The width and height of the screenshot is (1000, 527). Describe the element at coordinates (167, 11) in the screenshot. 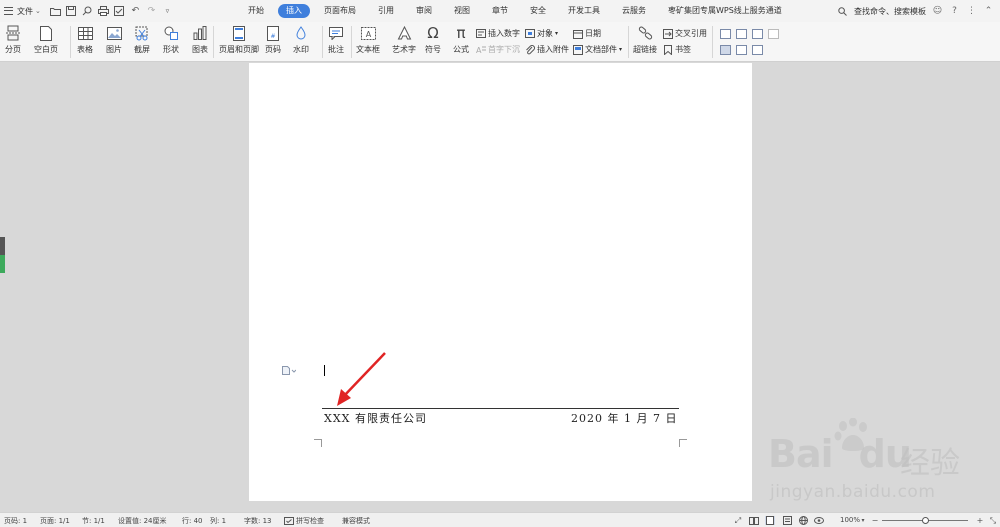

I see `customize-toolbar-icon: ▿` at that location.